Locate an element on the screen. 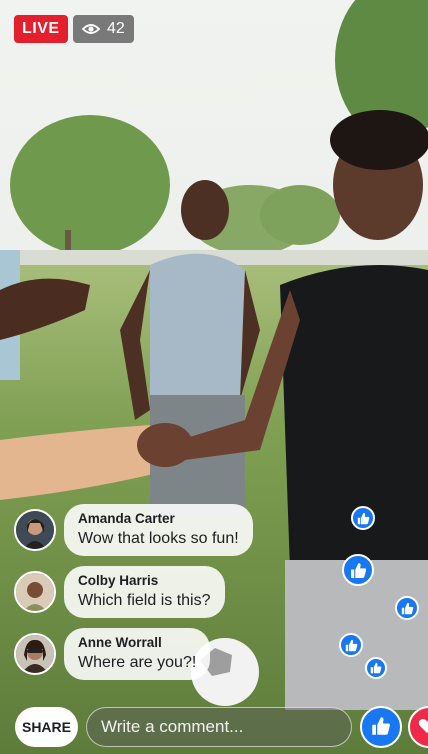  heart-icon is located at coordinates (423, 727).